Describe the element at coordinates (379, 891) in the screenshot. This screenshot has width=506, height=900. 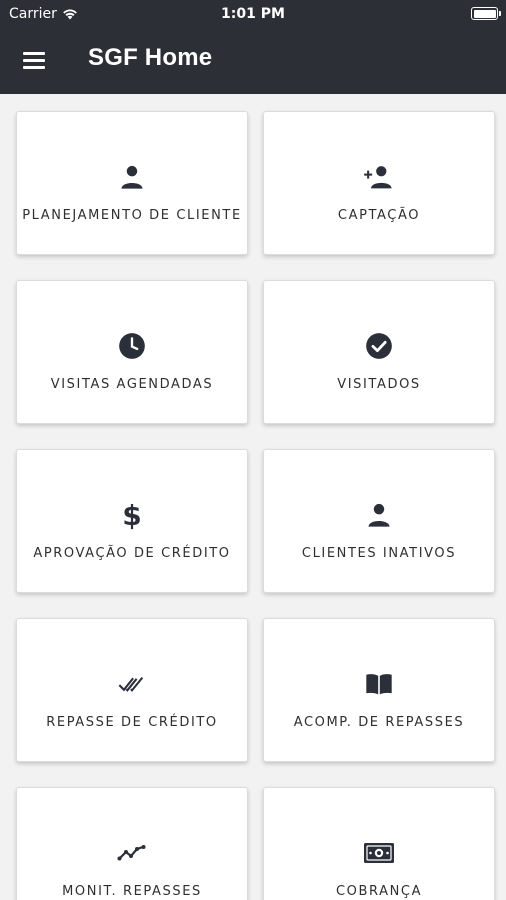
I see `tile-label: COBRANÇA` at that location.